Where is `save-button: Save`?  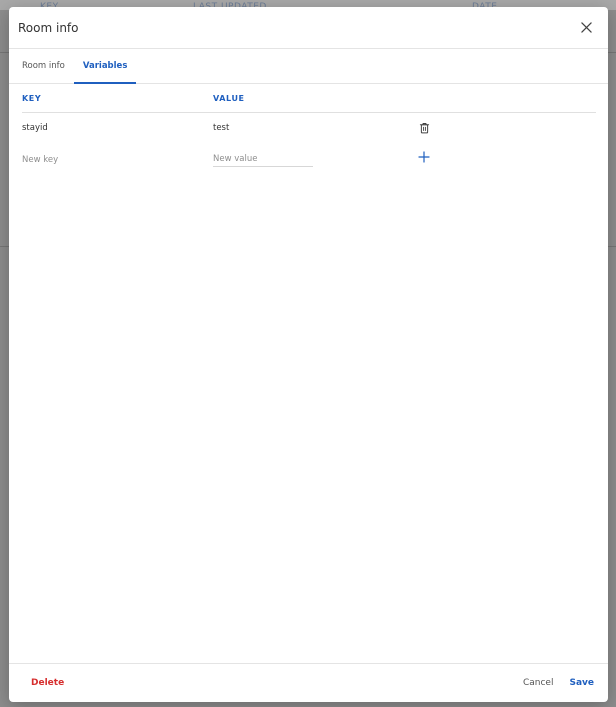
save-button: Save is located at coordinates (581, 683).